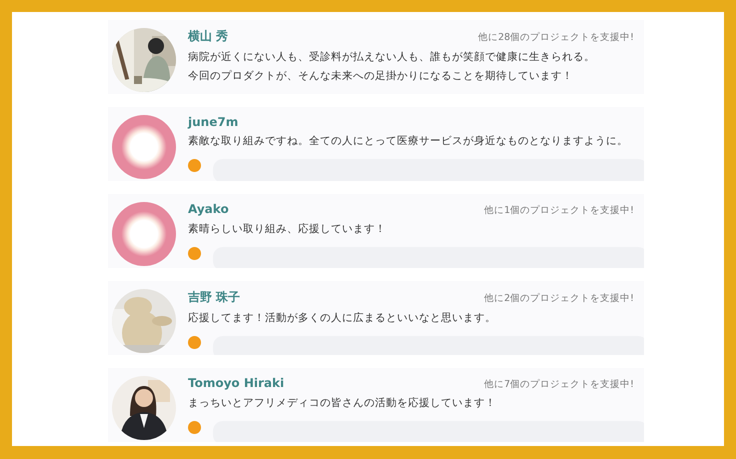 The image size is (736, 459). What do you see at coordinates (287, 229) in the screenshot?
I see `comment-text: 素晴らしい取り組み、応援しています！` at bounding box center [287, 229].